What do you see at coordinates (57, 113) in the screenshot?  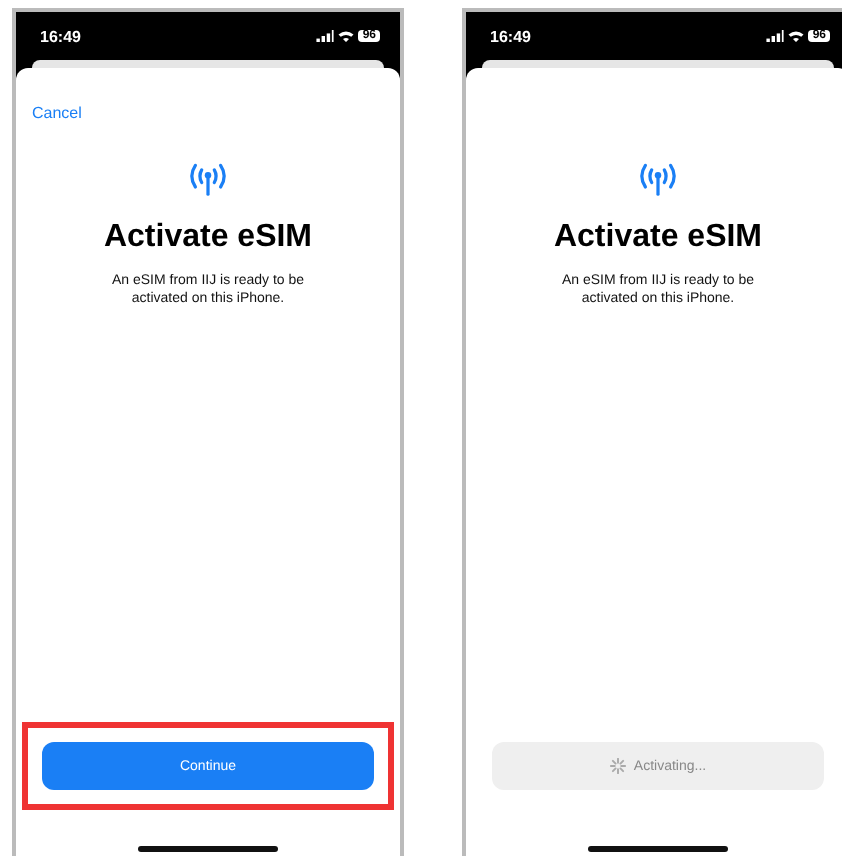 I see `cancel-link: Cancel` at bounding box center [57, 113].